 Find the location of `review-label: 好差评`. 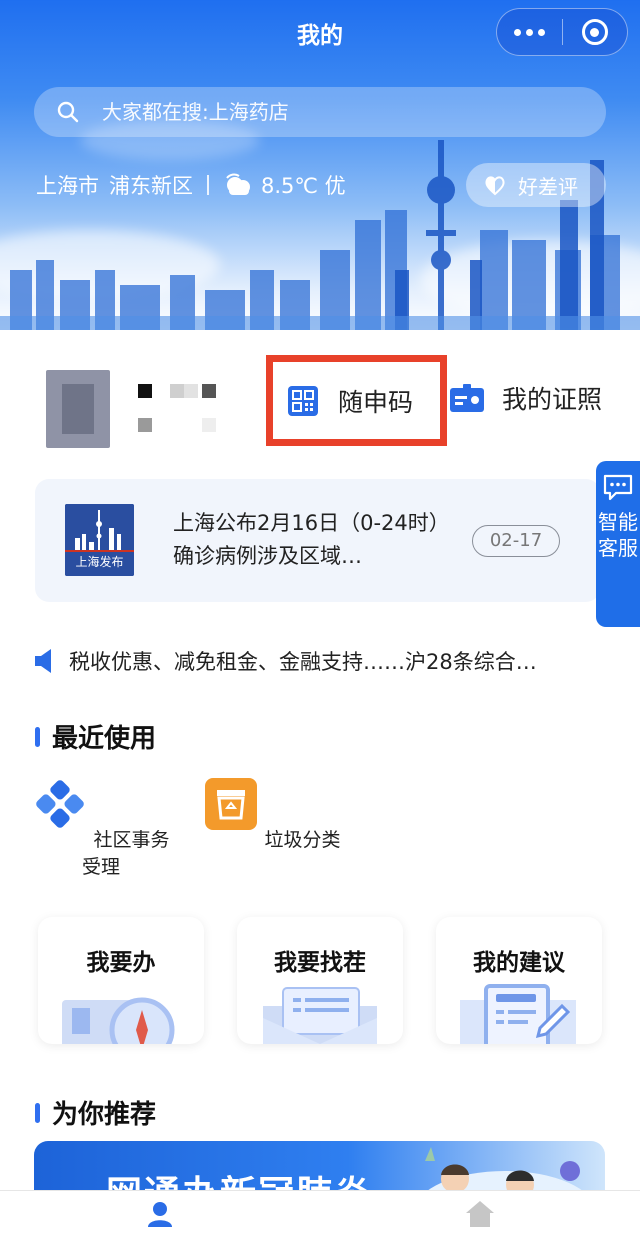

review-label: 好差评 is located at coordinates (548, 186).